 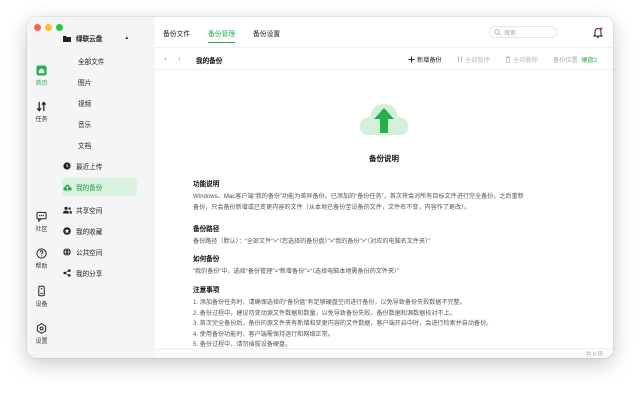 What do you see at coordinates (85, 146) in the screenshot?
I see `sidebar-item-label: 文档` at bounding box center [85, 146].